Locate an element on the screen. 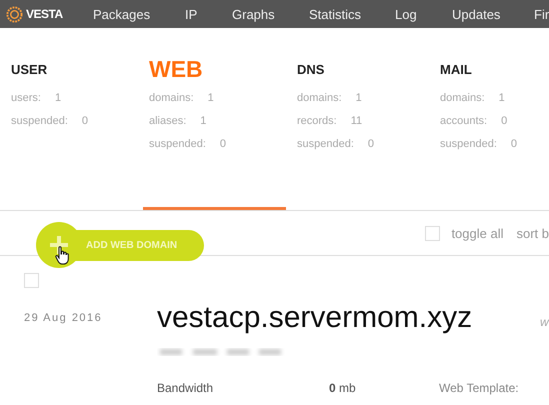 The width and height of the screenshot is (549, 405). stat-label: aliases: is located at coordinates (167, 122).